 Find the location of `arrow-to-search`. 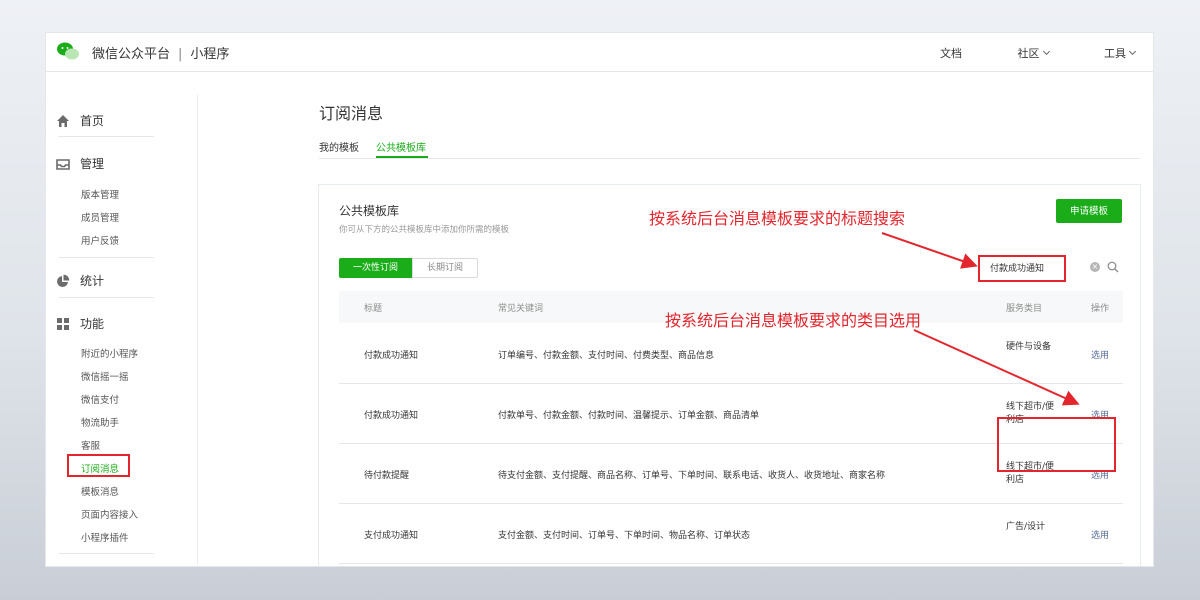

arrow-to-search is located at coordinates (929, 250).